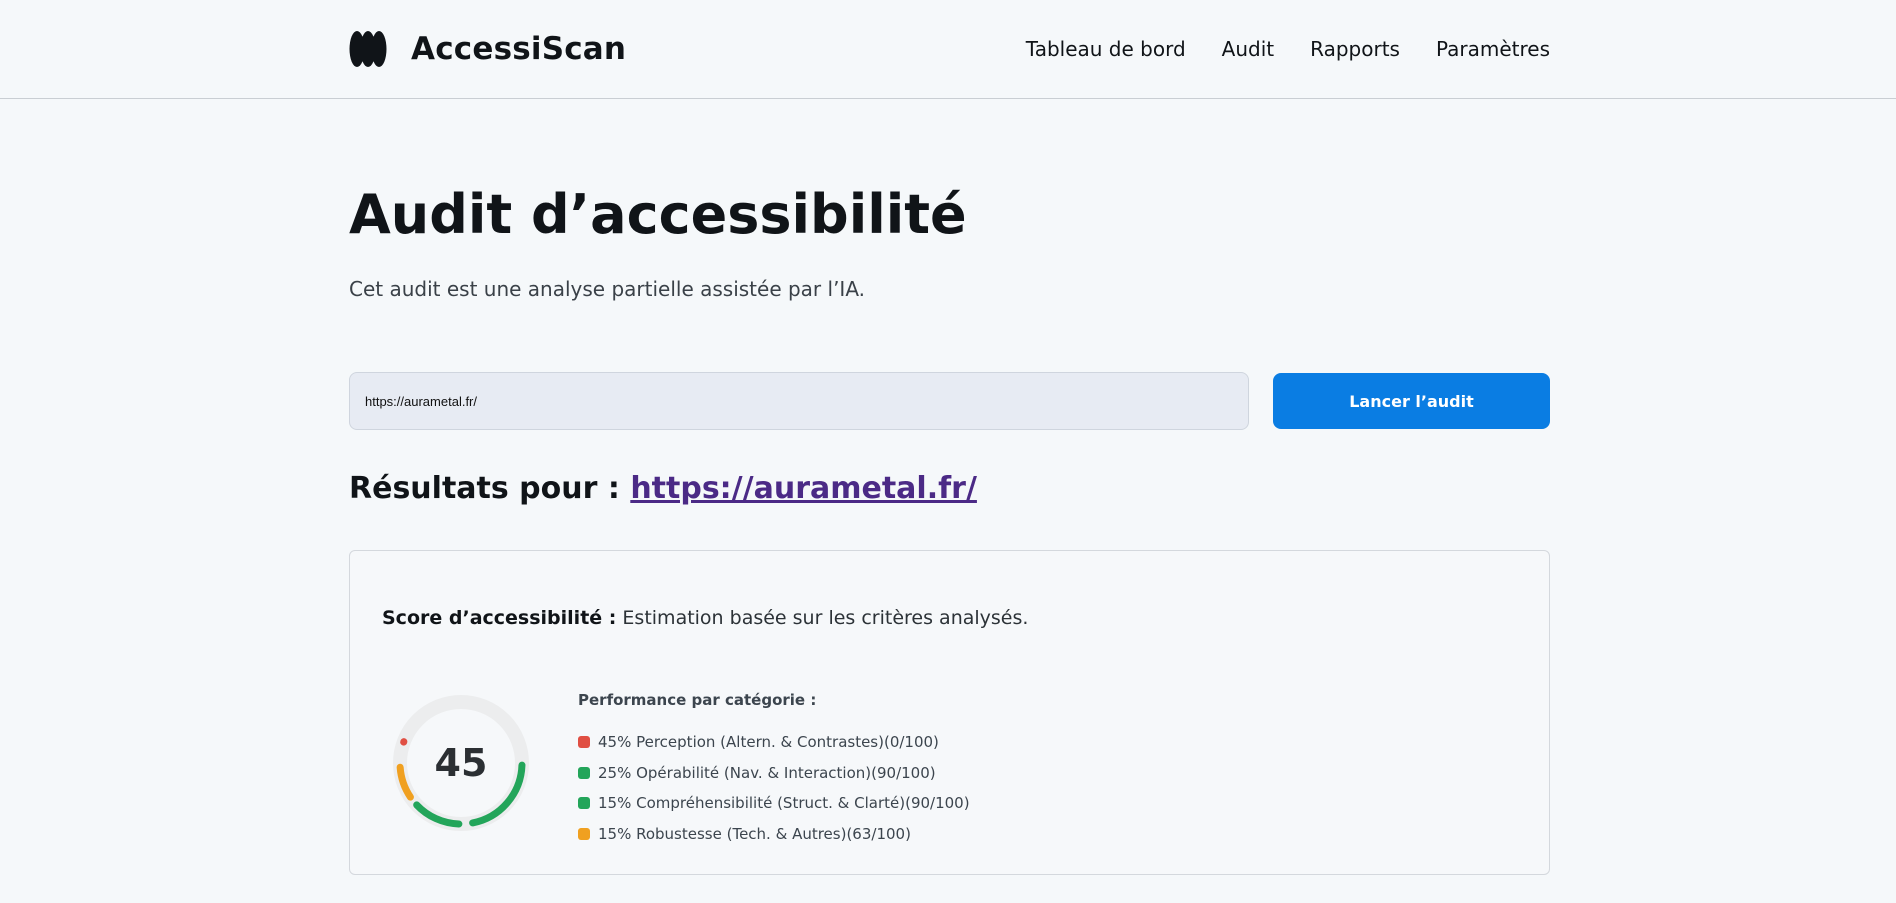 The width and height of the screenshot is (1896, 903). Describe the element at coordinates (1493, 49) in the screenshot. I see `nav-link-parametres: Paramètres` at that location.